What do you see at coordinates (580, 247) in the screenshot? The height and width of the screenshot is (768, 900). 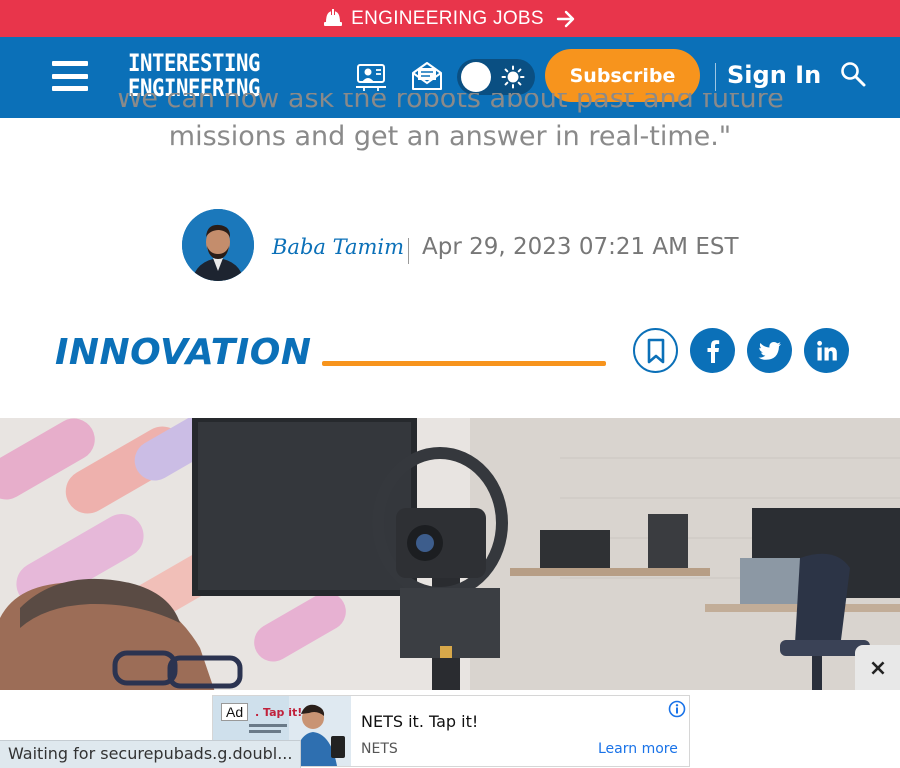 I see `publish-date: Apr 29, 2023 07:21 AM EST` at bounding box center [580, 247].